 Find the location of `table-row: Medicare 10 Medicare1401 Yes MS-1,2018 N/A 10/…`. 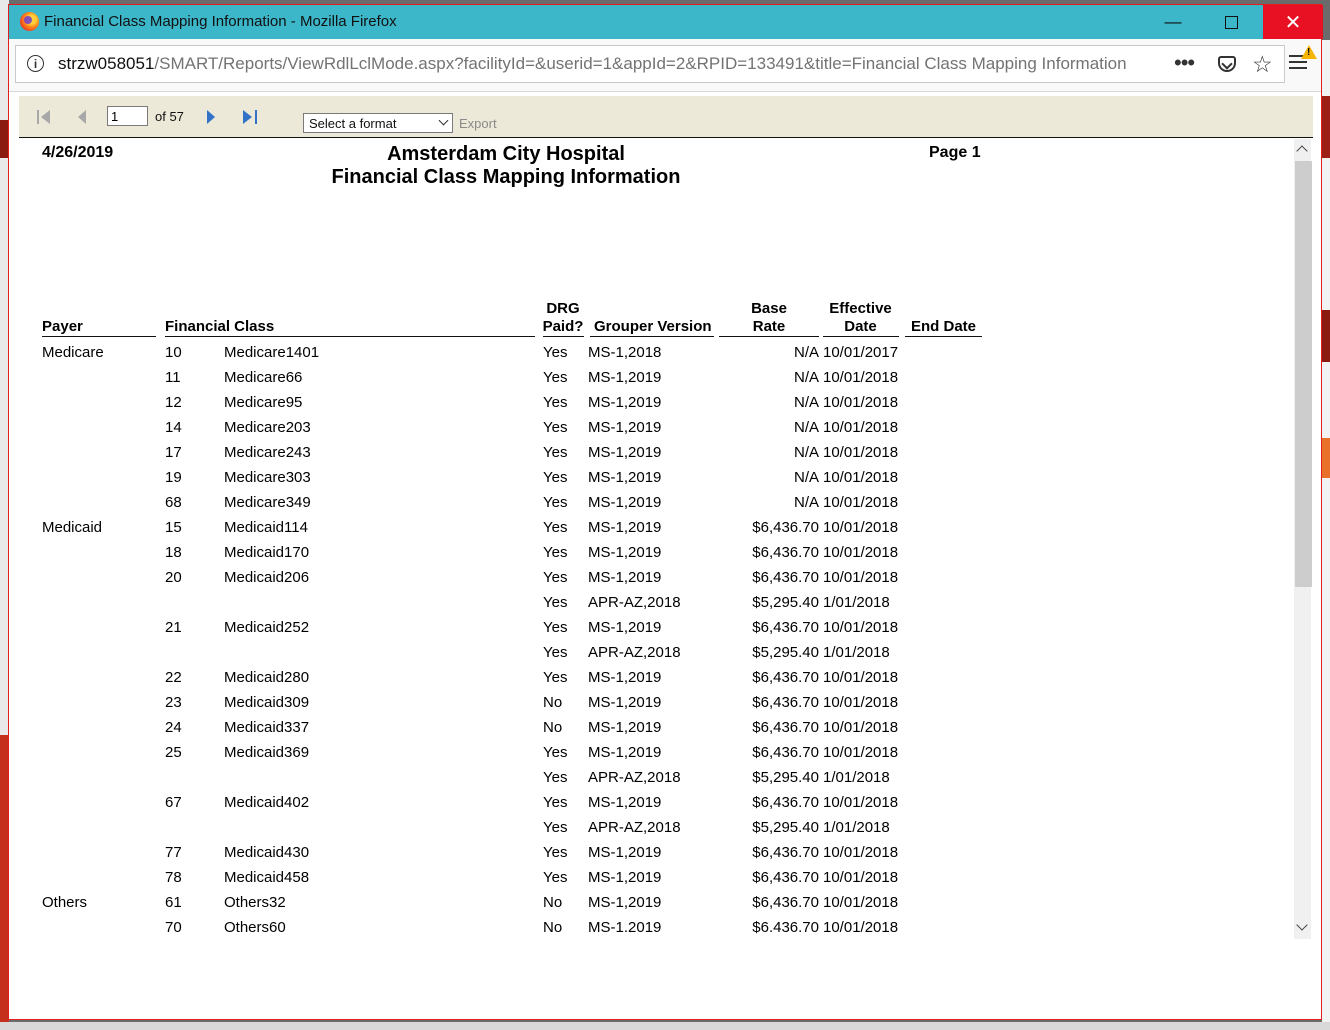

table-row: Medicare 10 Medicare1401 Yes MS-1,2018 N/A 10/… is located at coordinates (519, 356).